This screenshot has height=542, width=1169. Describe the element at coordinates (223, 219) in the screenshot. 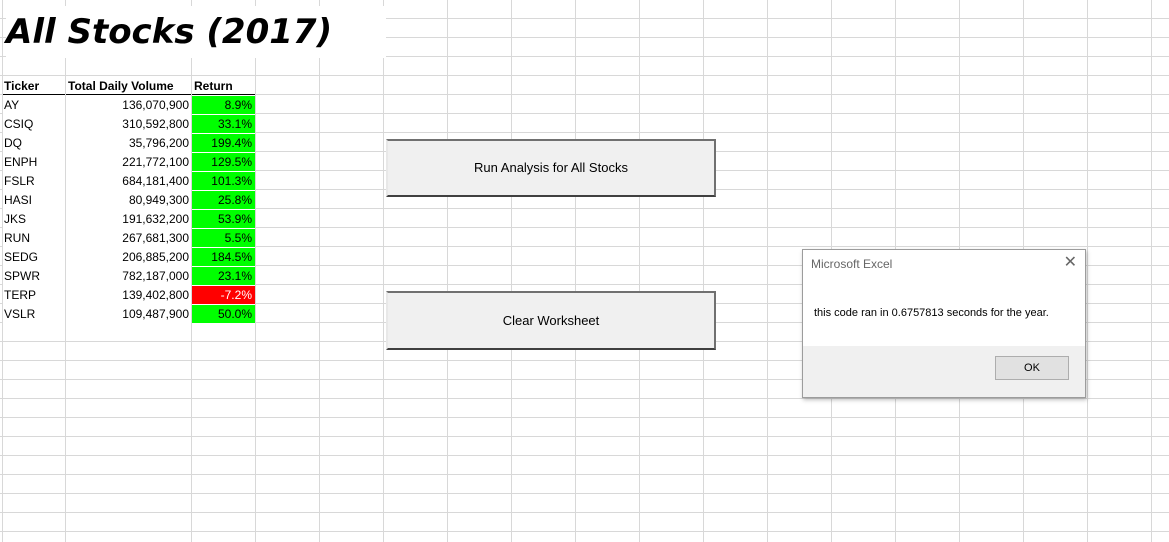

I see `cell-return: 53.9%` at that location.